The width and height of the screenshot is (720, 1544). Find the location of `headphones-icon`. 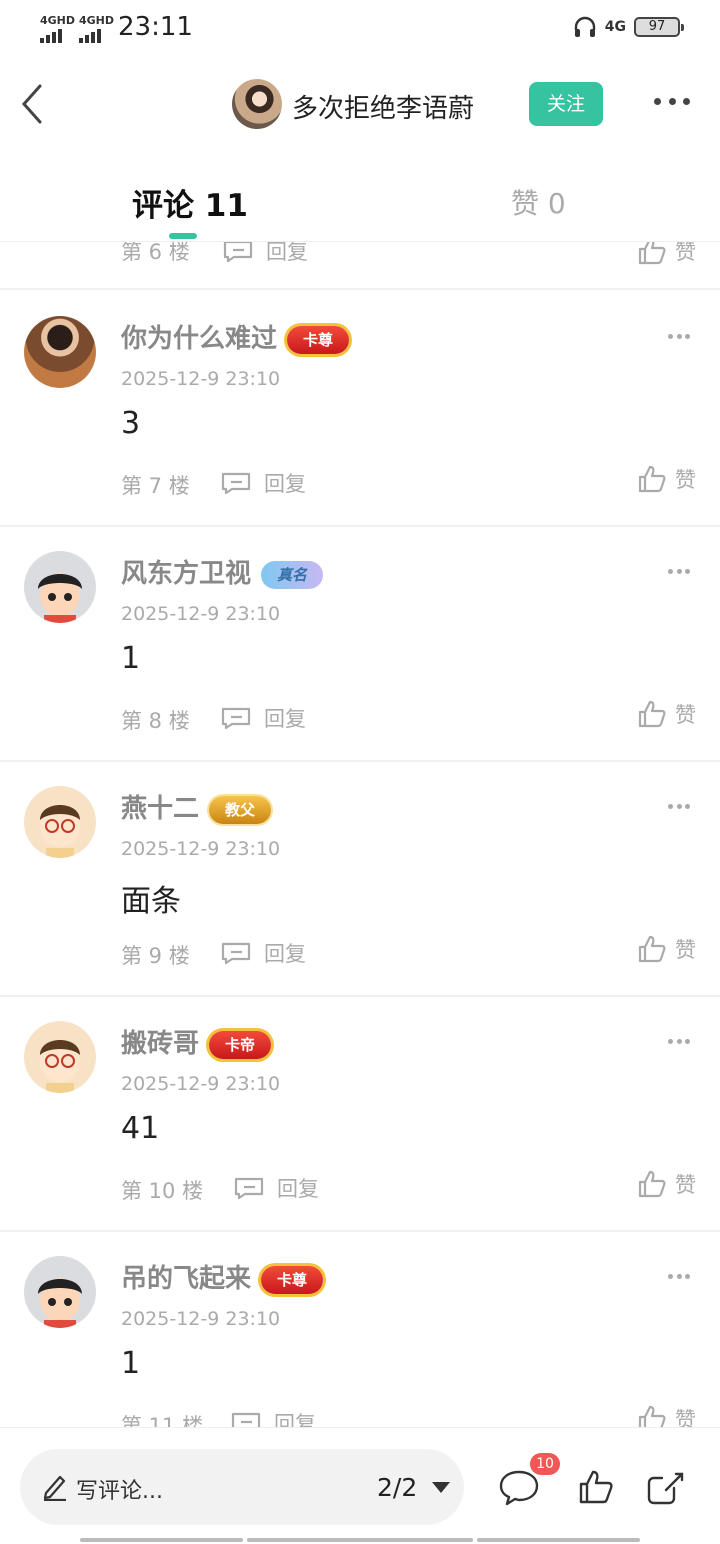

headphones-icon is located at coordinates (584, 26).